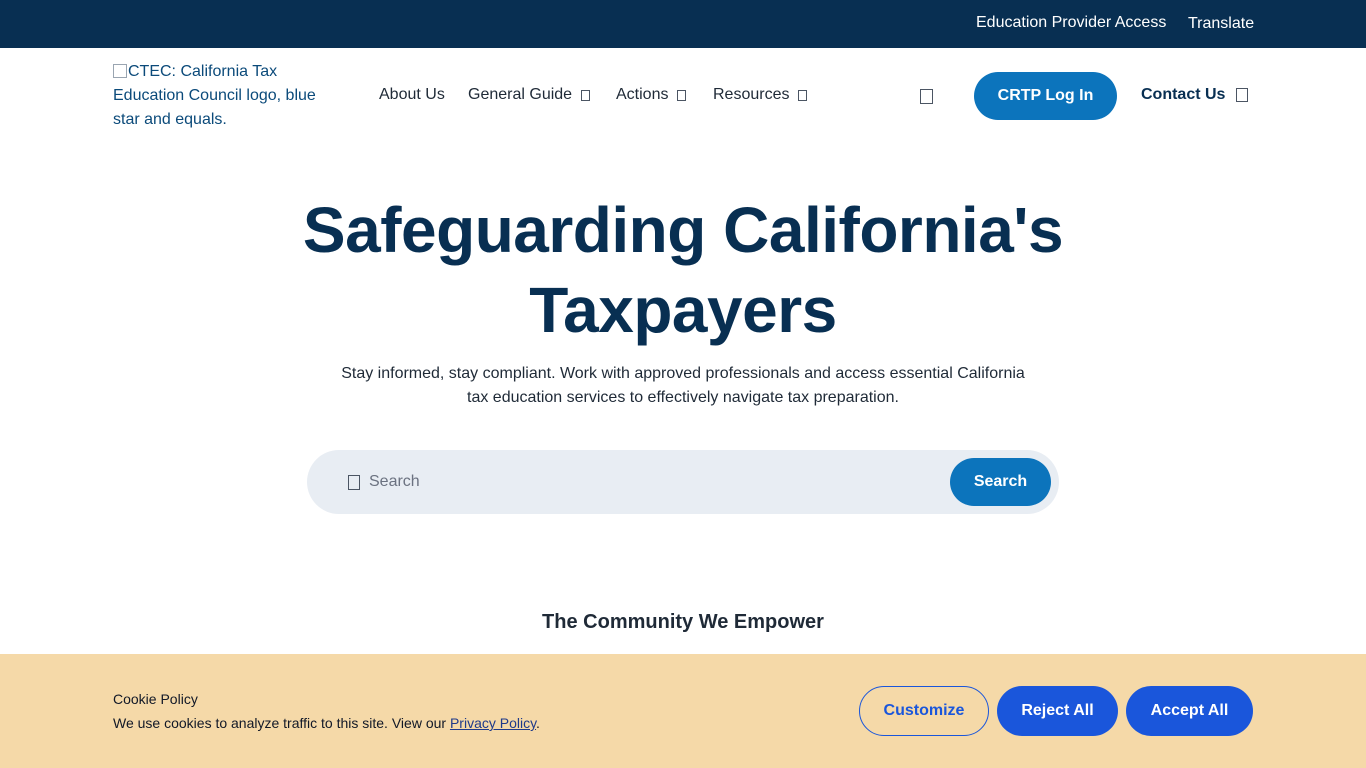  Describe the element at coordinates (1183, 94) in the screenshot. I see `contact-us-label: Contact Us` at that location.